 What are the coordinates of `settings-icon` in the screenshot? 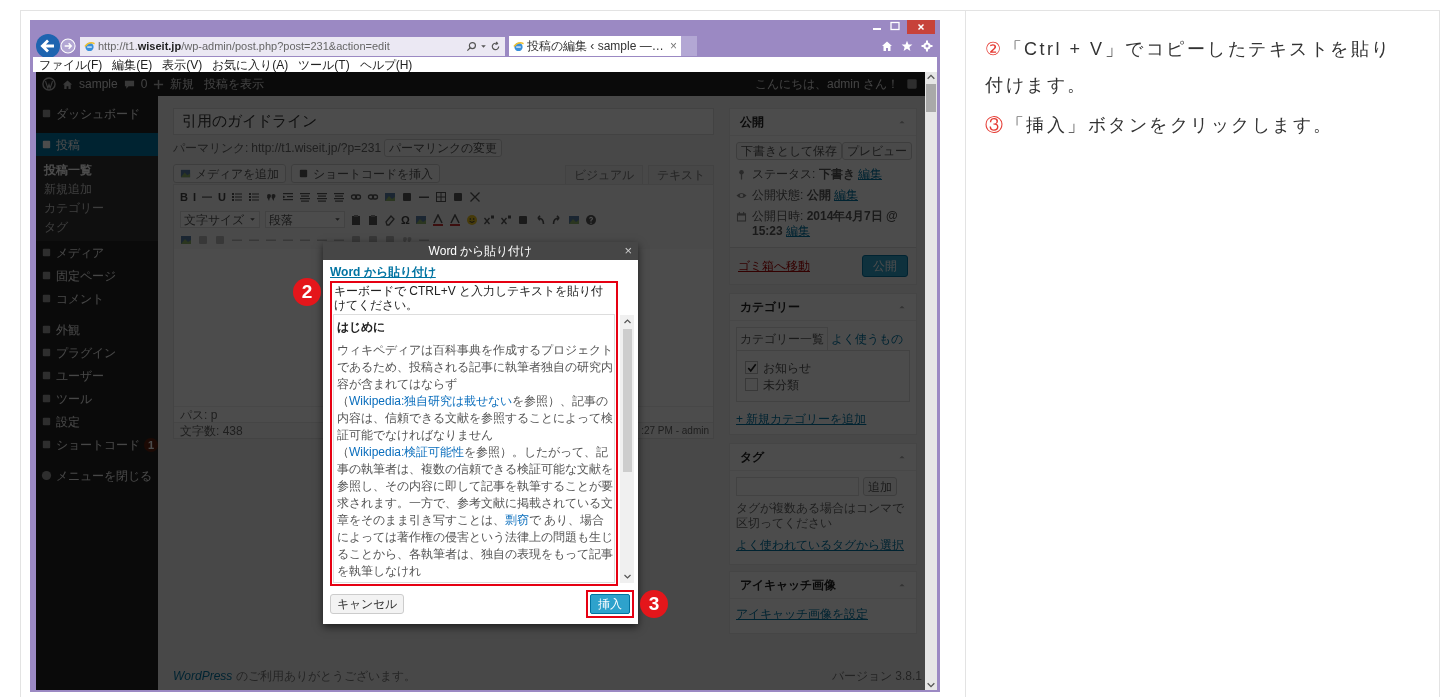 It's located at (927, 46).